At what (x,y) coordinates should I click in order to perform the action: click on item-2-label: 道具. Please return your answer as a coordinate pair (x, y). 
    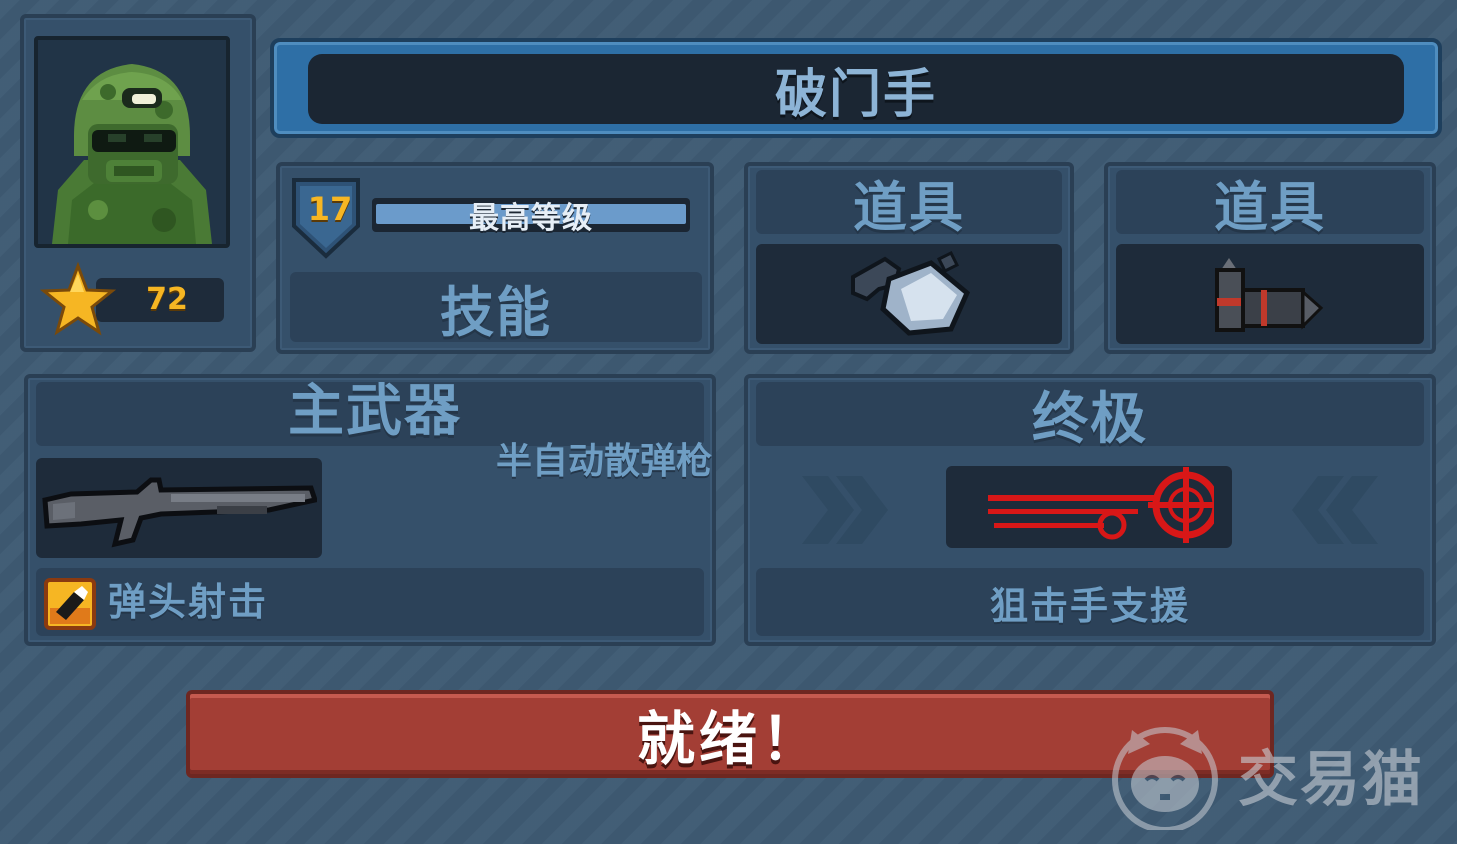
    Looking at the image, I should click on (1270, 207).